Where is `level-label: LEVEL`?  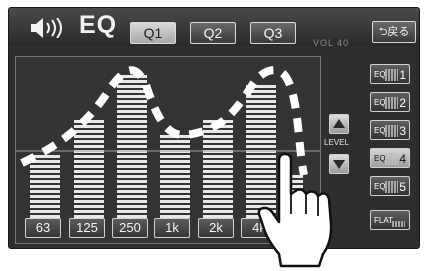
level-label: LEVEL is located at coordinates (336, 142).